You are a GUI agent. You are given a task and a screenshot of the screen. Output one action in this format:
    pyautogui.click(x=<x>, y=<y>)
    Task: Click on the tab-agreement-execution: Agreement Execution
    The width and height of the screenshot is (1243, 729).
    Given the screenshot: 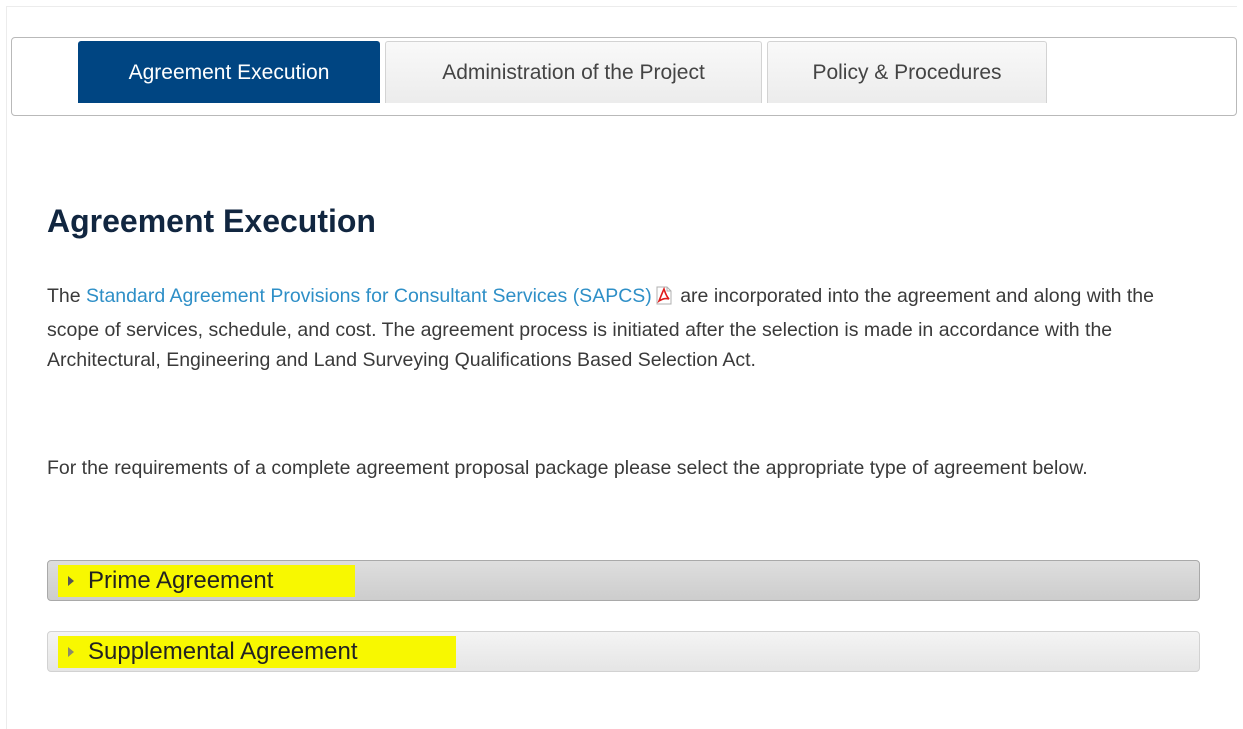 What is the action you would take?
    pyautogui.click(x=229, y=72)
    